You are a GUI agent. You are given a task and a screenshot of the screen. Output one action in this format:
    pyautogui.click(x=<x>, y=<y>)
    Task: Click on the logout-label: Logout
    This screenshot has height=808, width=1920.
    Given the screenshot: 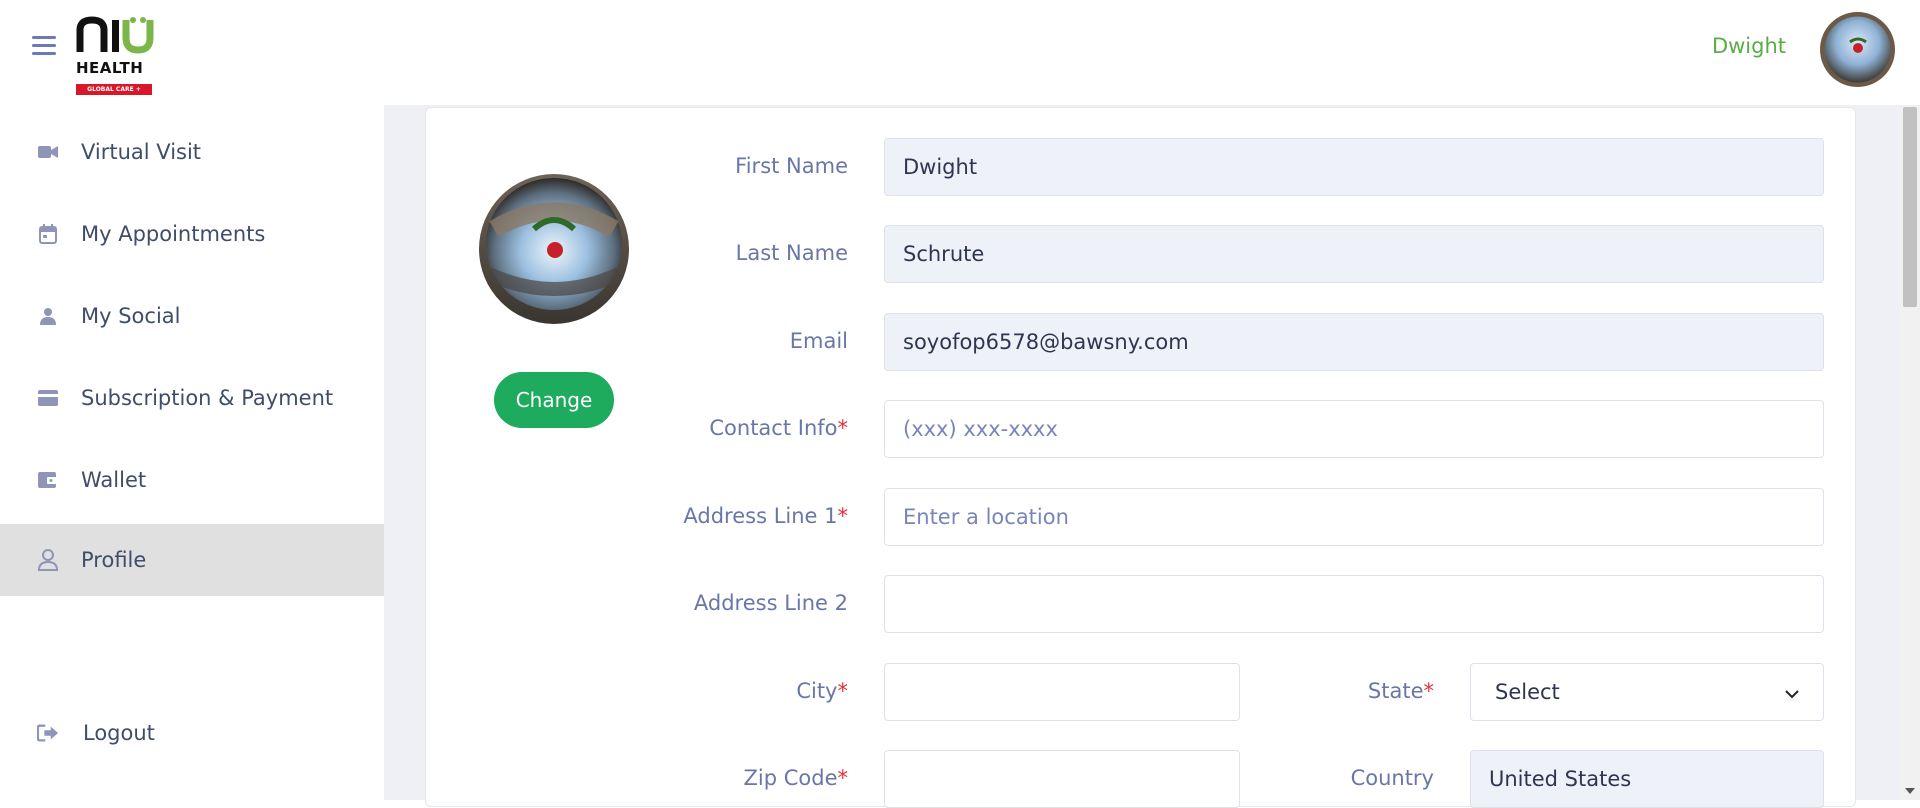 What is the action you would take?
    pyautogui.click(x=119, y=733)
    